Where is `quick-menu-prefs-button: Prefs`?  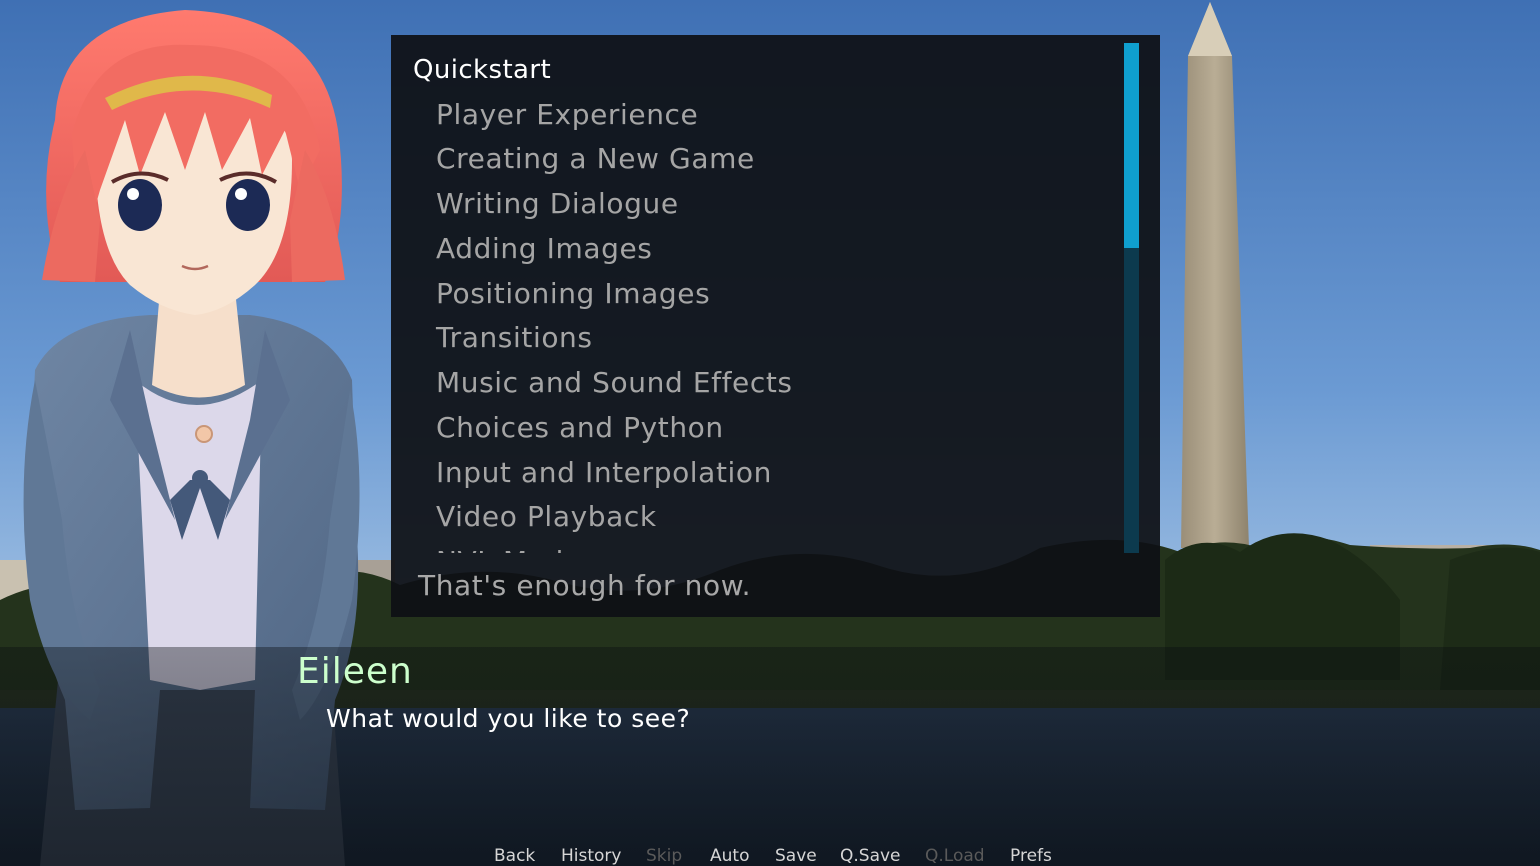 quick-menu-prefs-button: Prefs is located at coordinates (1031, 856).